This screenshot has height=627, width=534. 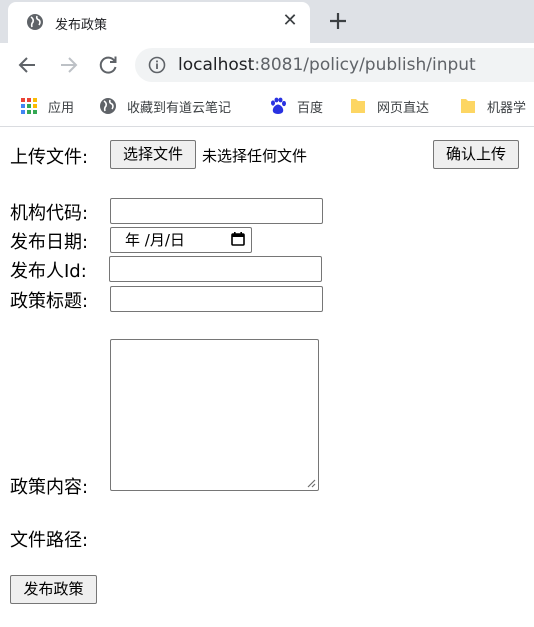 What do you see at coordinates (29, 106) in the screenshot?
I see `apps-grid-icon` at bounding box center [29, 106].